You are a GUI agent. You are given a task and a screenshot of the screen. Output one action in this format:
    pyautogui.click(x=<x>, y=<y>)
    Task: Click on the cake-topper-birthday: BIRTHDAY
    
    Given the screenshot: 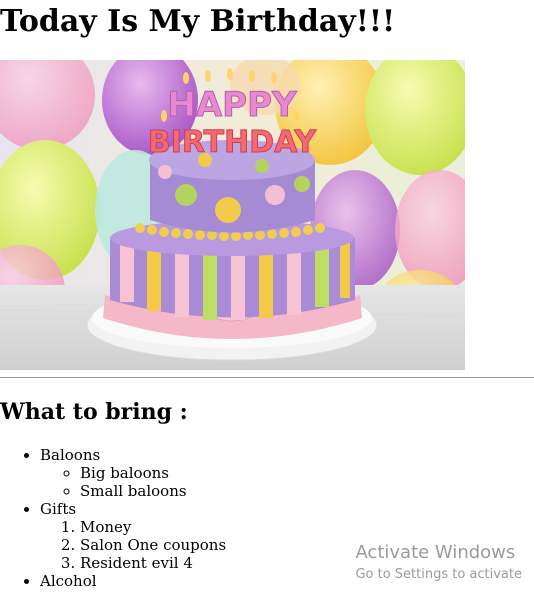 What is the action you would take?
    pyautogui.click(x=233, y=142)
    